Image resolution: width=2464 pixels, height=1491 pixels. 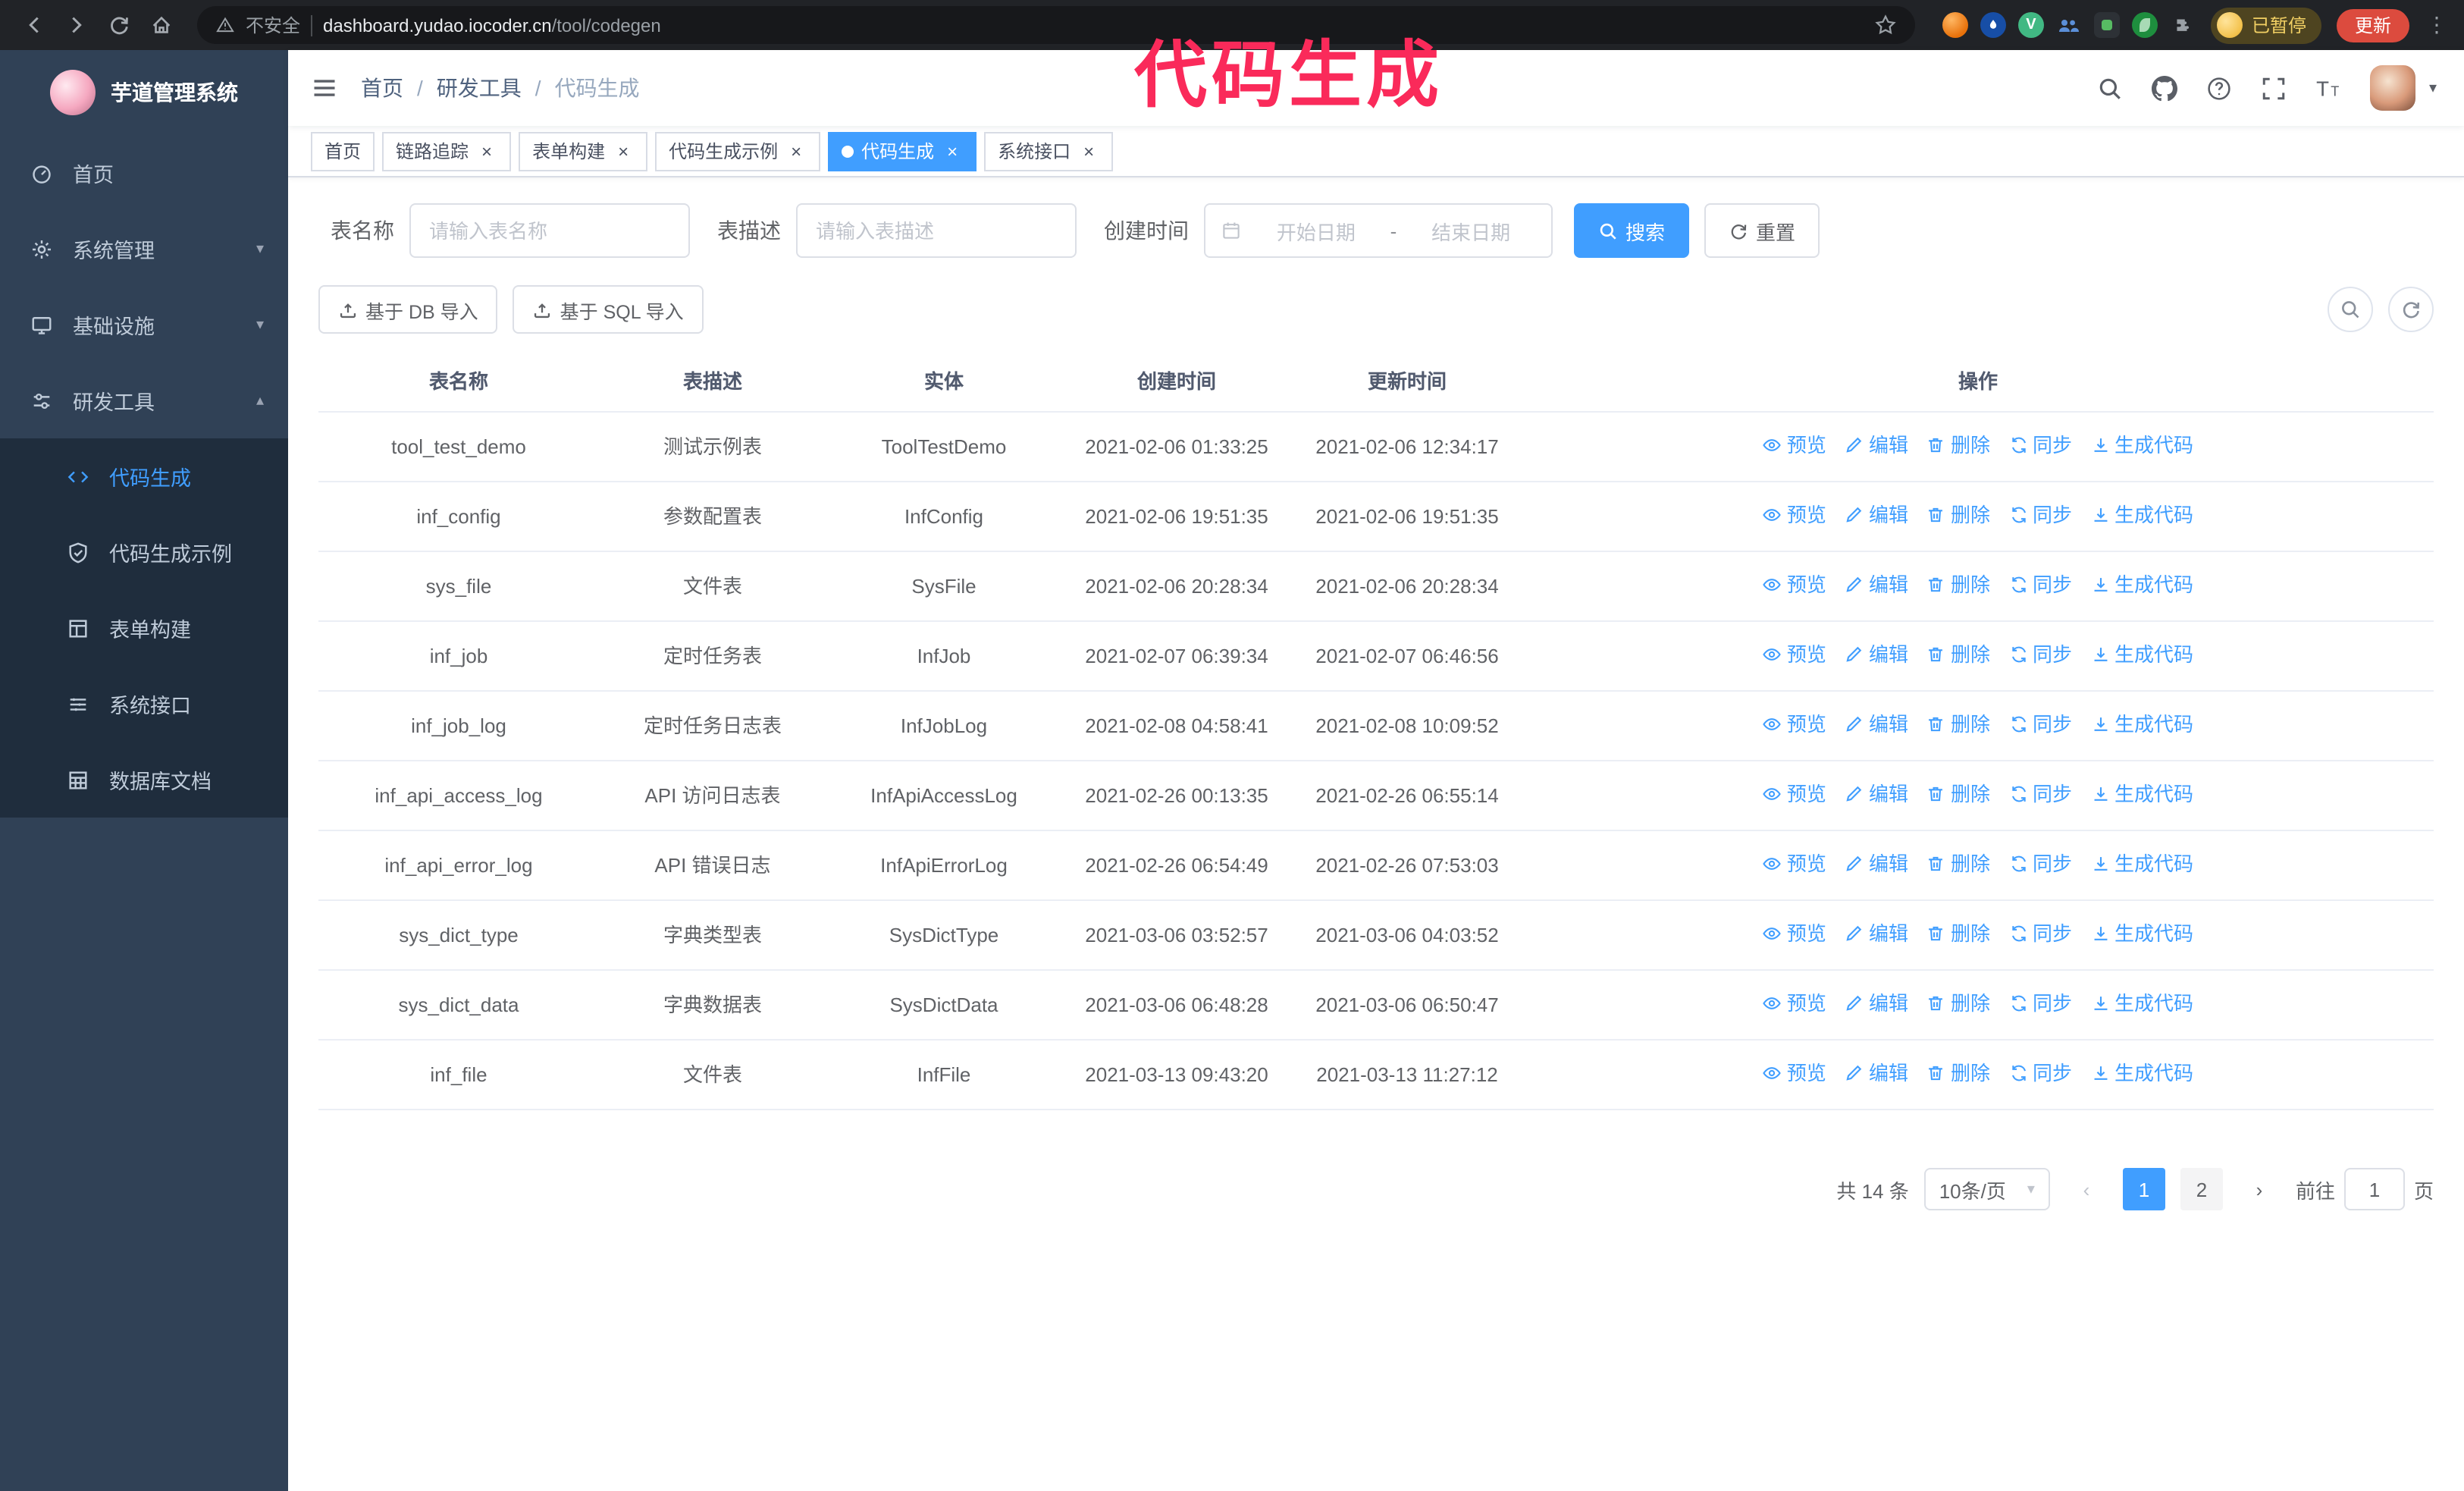 I want to click on browser-profile-chip: 已暂停, so click(x=2265, y=25).